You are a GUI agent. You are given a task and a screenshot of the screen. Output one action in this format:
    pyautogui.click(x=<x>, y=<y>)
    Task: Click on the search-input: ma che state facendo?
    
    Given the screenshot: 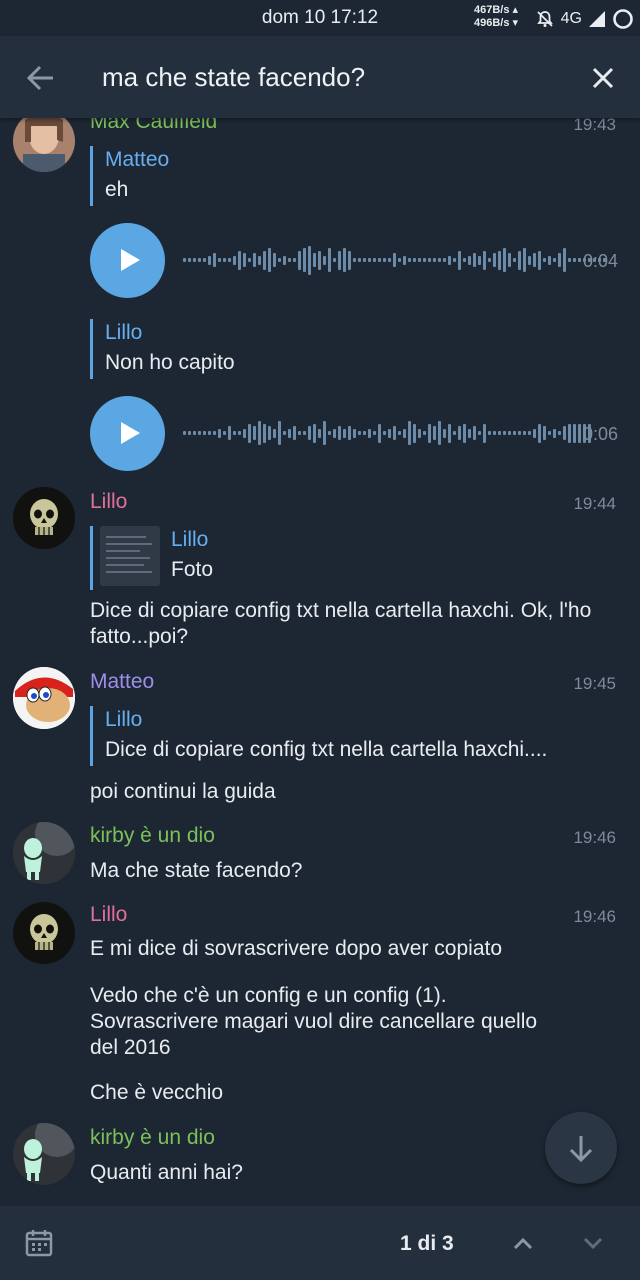 What is the action you would take?
    pyautogui.click(x=233, y=77)
    